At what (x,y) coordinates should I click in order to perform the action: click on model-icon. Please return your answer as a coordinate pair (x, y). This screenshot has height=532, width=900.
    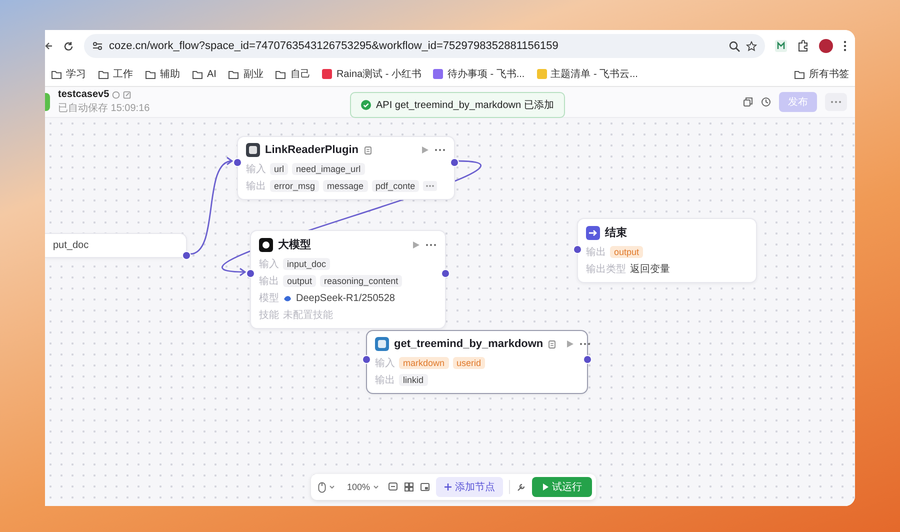
    Looking at the image, I should click on (287, 298).